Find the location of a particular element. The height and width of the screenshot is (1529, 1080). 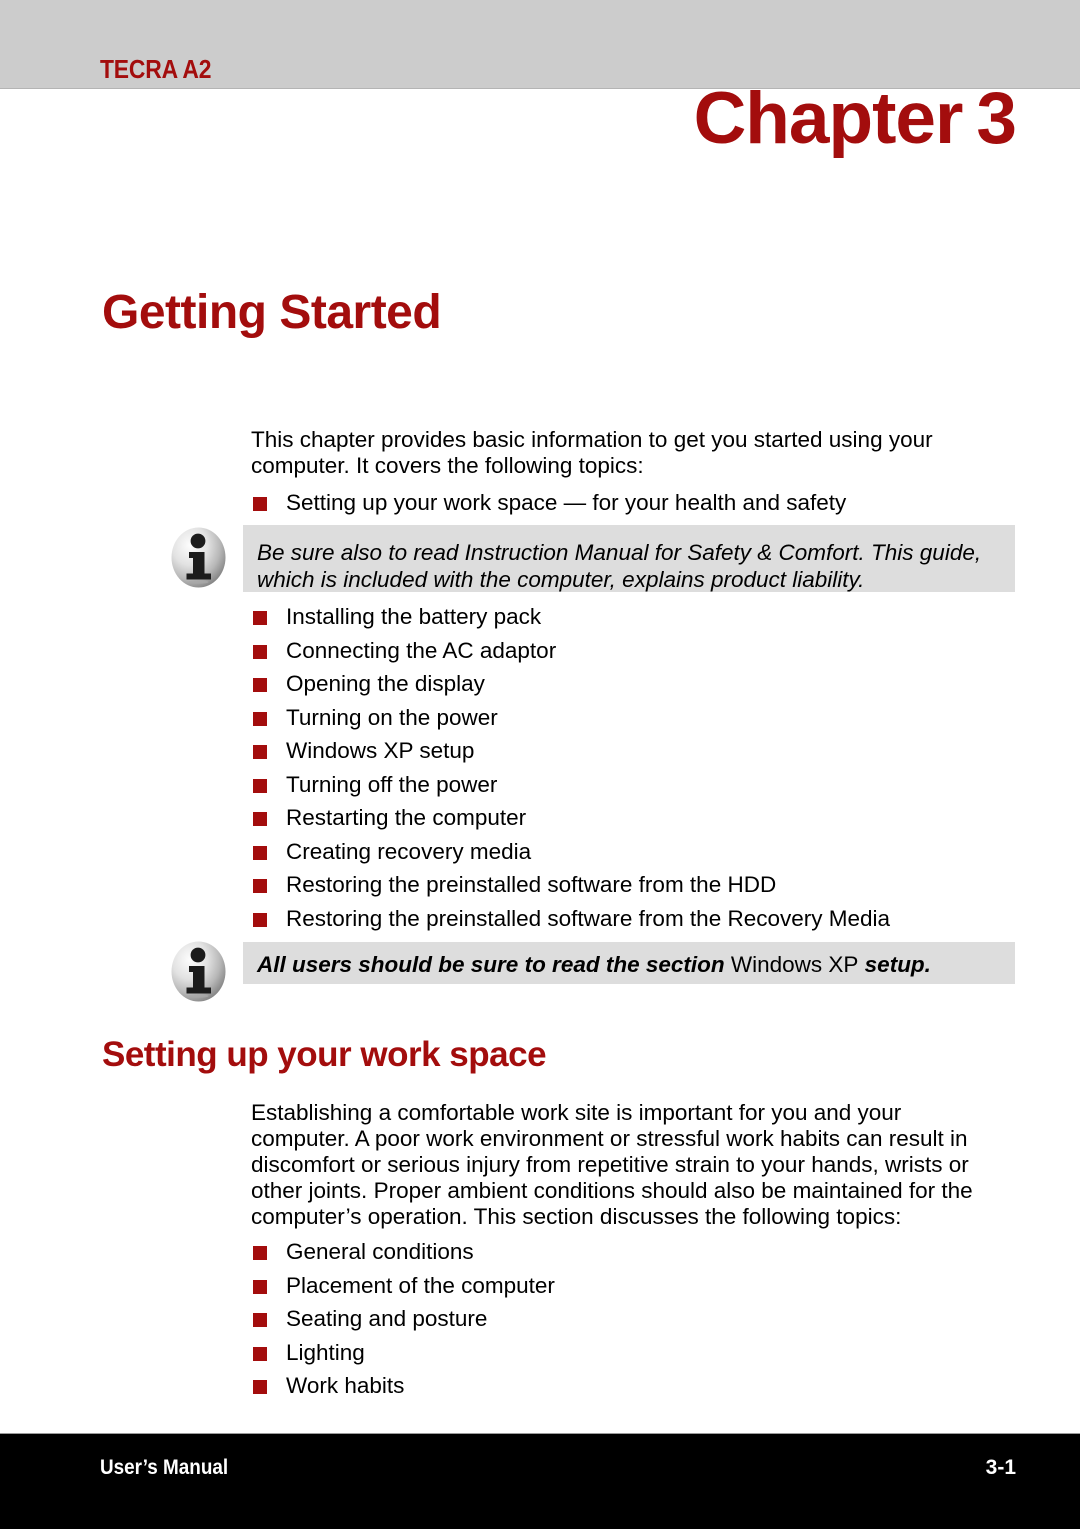

chapter-label: Chapter is located at coordinates (828, 118).